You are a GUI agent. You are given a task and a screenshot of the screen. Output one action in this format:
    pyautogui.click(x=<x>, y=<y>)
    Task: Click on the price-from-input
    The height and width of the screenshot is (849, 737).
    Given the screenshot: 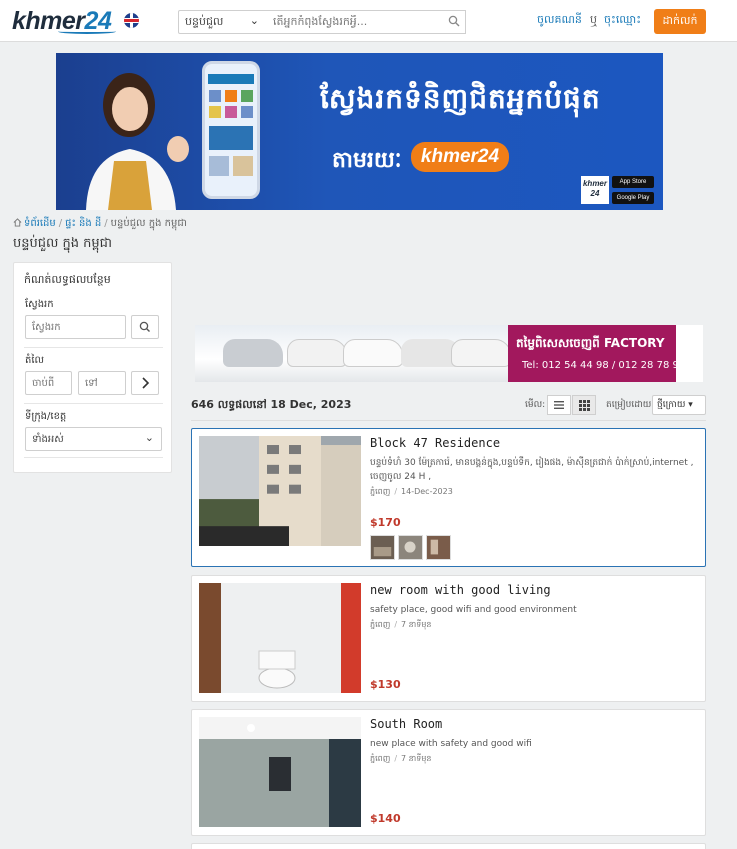 What is the action you would take?
    pyautogui.click(x=48, y=383)
    